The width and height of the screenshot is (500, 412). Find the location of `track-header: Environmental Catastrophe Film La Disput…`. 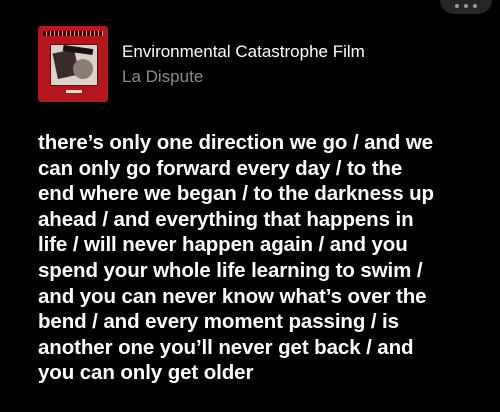

track-header: Environmental Catastrophe Film La Disput… is located at coordinates (201, 64).